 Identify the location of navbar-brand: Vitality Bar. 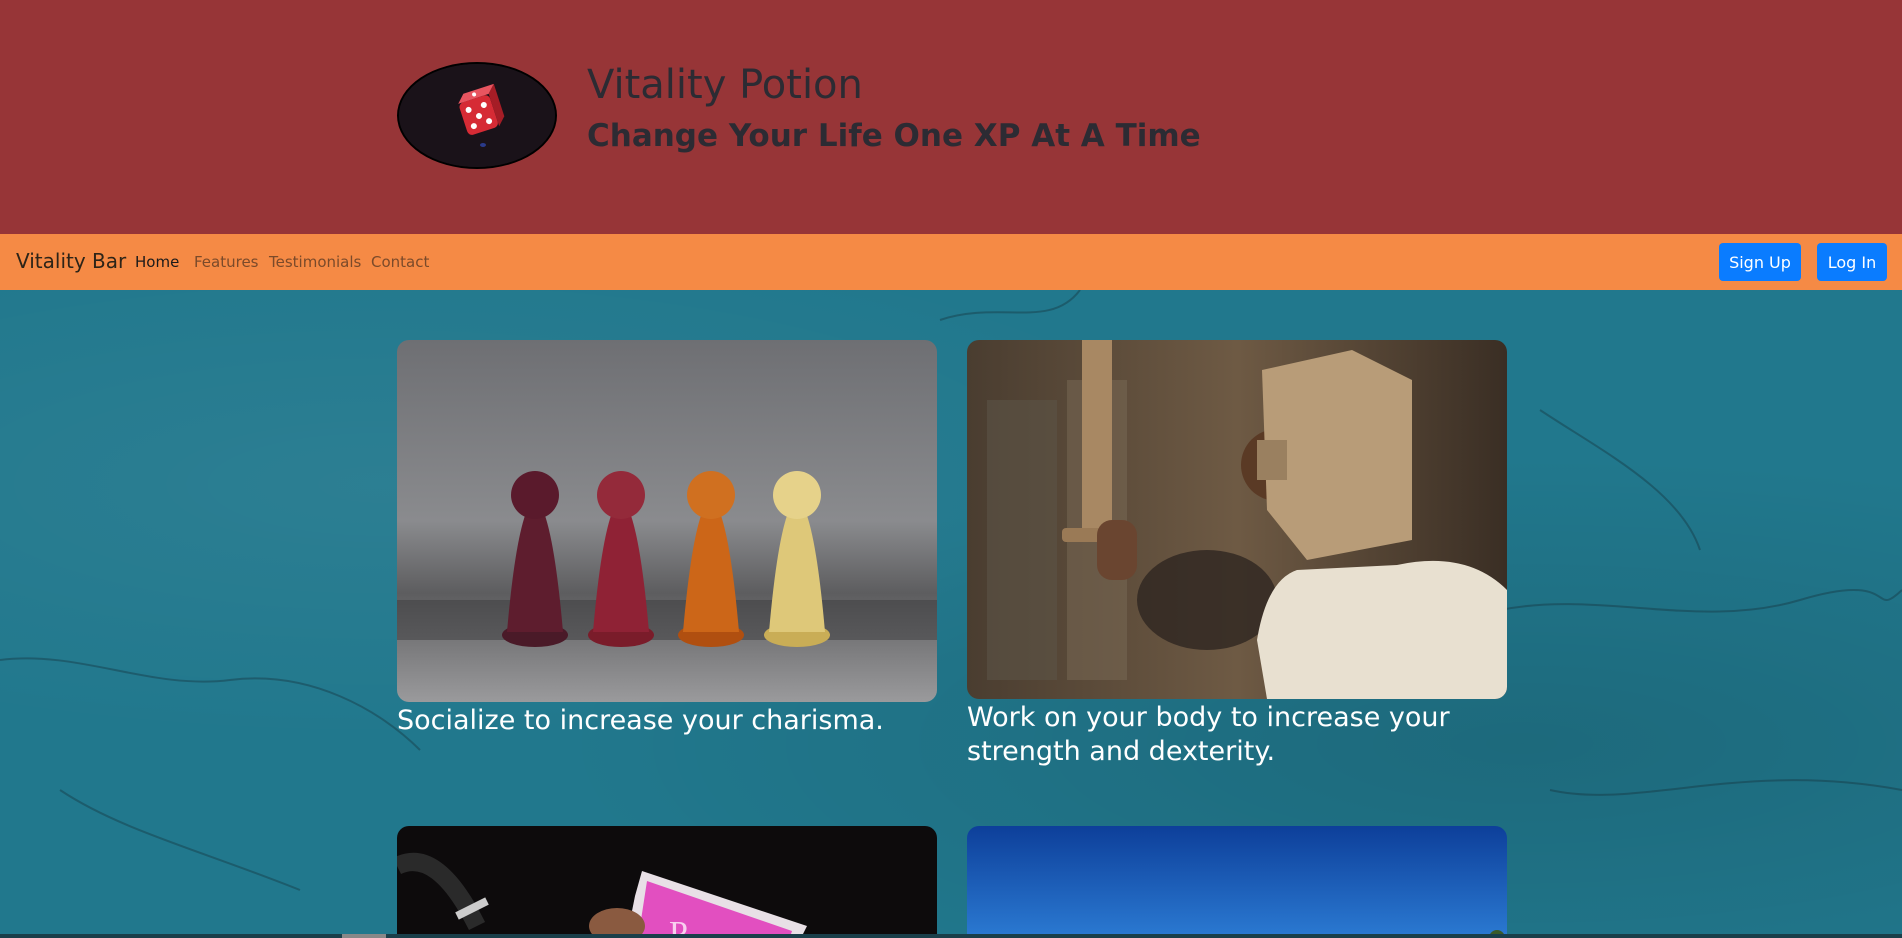
(71, 261).